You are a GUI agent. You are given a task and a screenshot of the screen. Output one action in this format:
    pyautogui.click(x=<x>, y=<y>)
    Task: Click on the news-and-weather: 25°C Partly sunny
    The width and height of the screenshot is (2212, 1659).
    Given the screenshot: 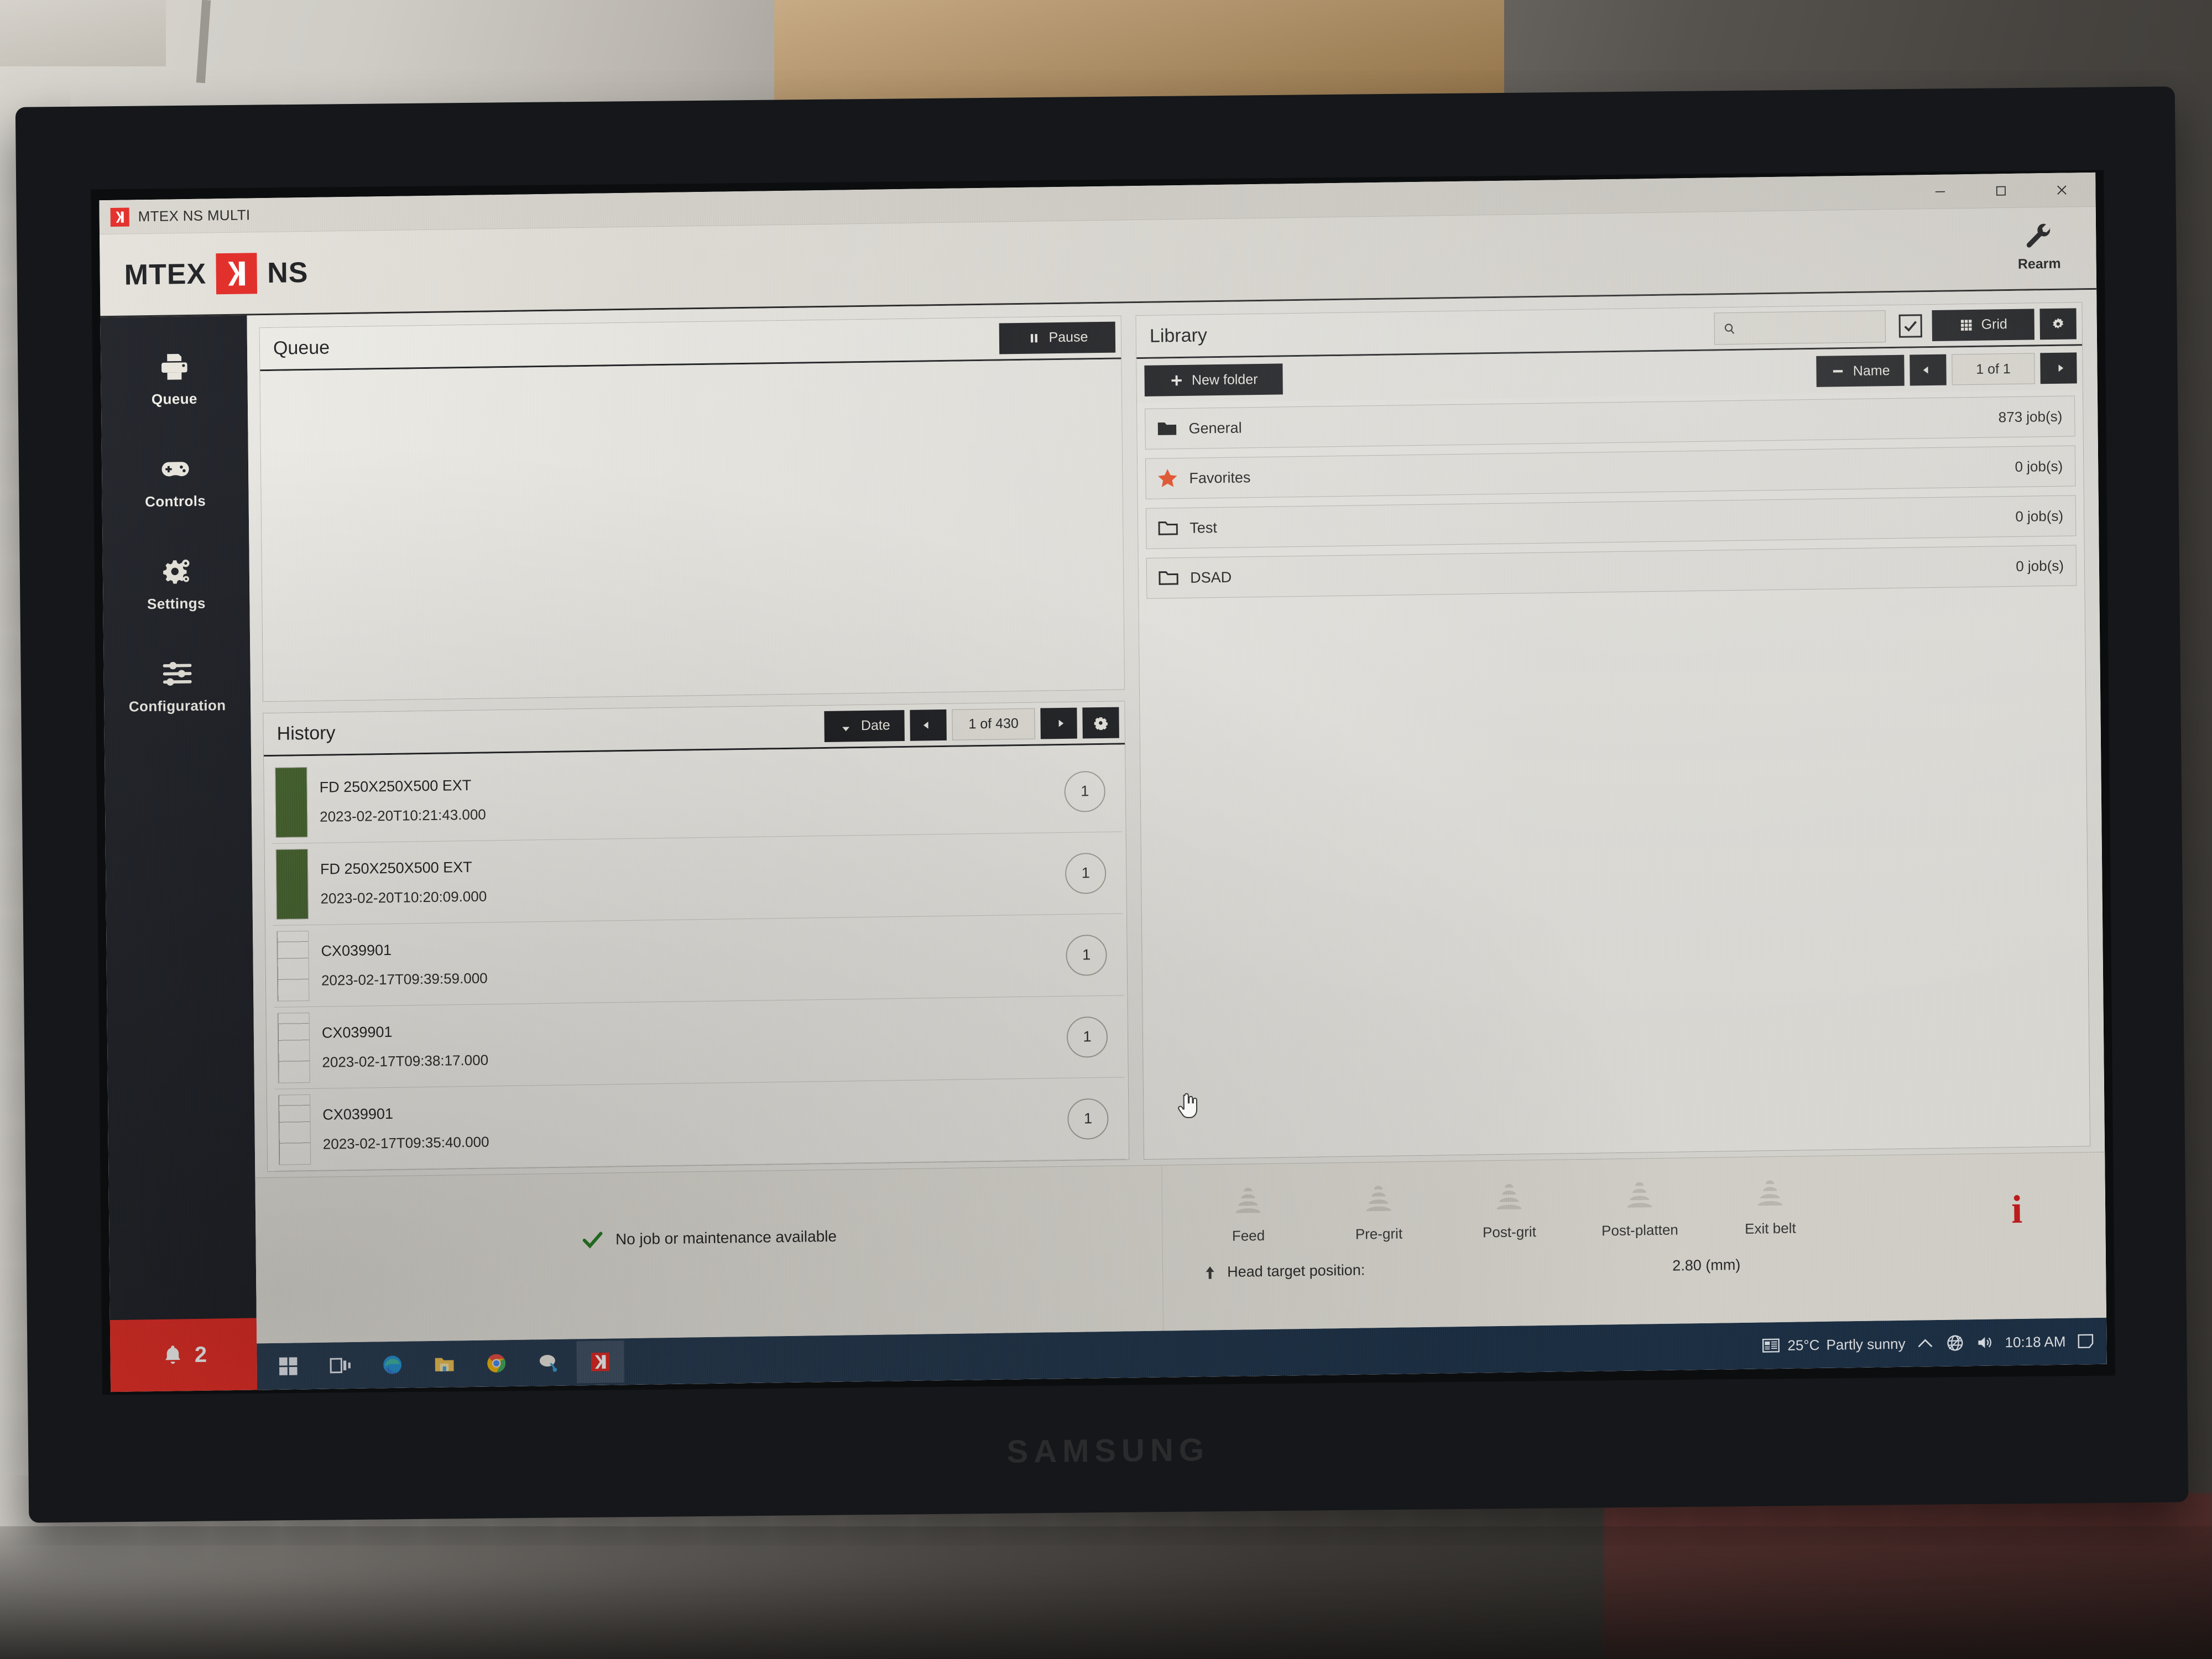 What is the action you would take?
    pyautogui.click(x=1833, y=1345)
    